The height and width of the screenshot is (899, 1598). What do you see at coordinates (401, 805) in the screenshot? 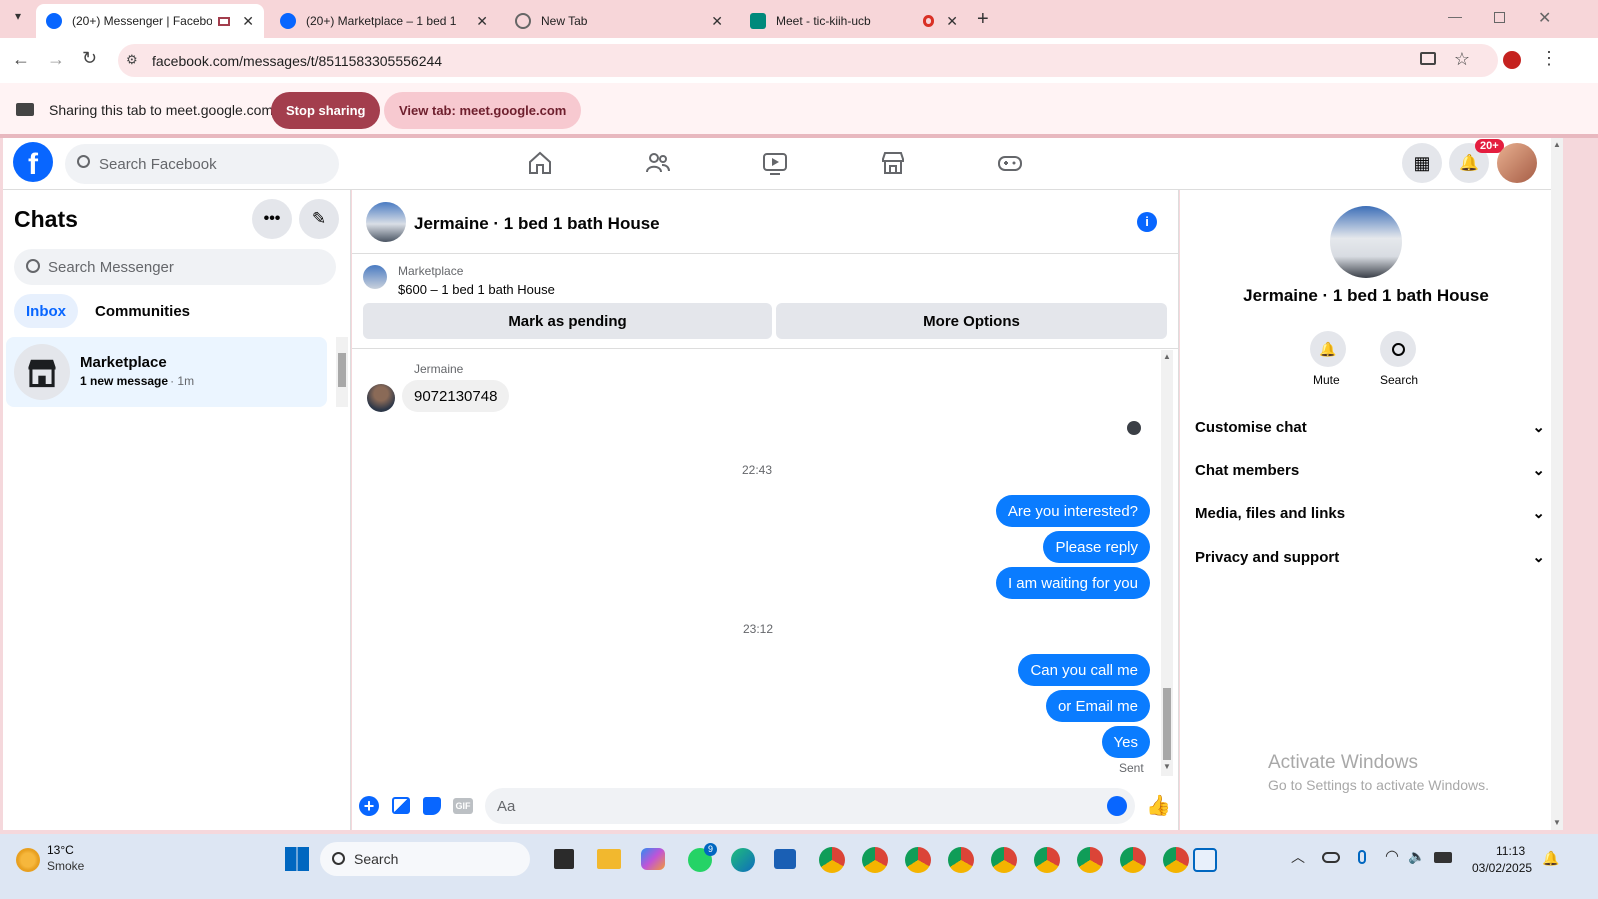
I see `photo-icon` at bounding box center [401, 805].